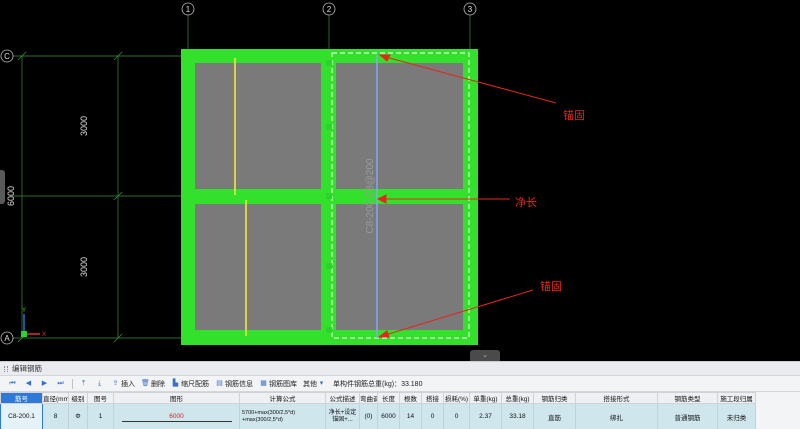  I want to click on panel-title: 编辑钢筋, so click(27, 368).